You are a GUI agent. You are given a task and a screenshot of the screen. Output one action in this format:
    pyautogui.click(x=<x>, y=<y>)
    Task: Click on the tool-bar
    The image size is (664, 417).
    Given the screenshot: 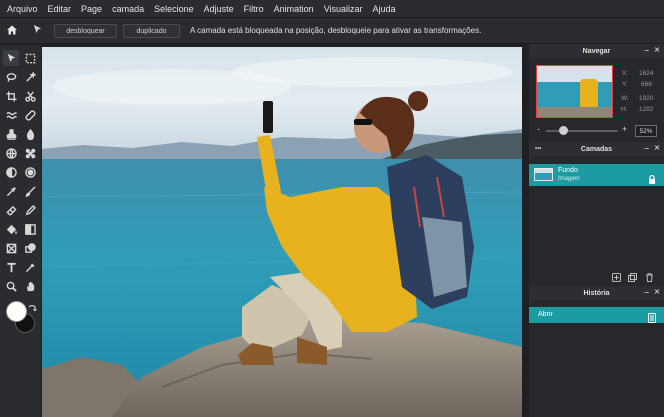 What is the action you would take?
    pyautogui.click(x=20, y=231)
    